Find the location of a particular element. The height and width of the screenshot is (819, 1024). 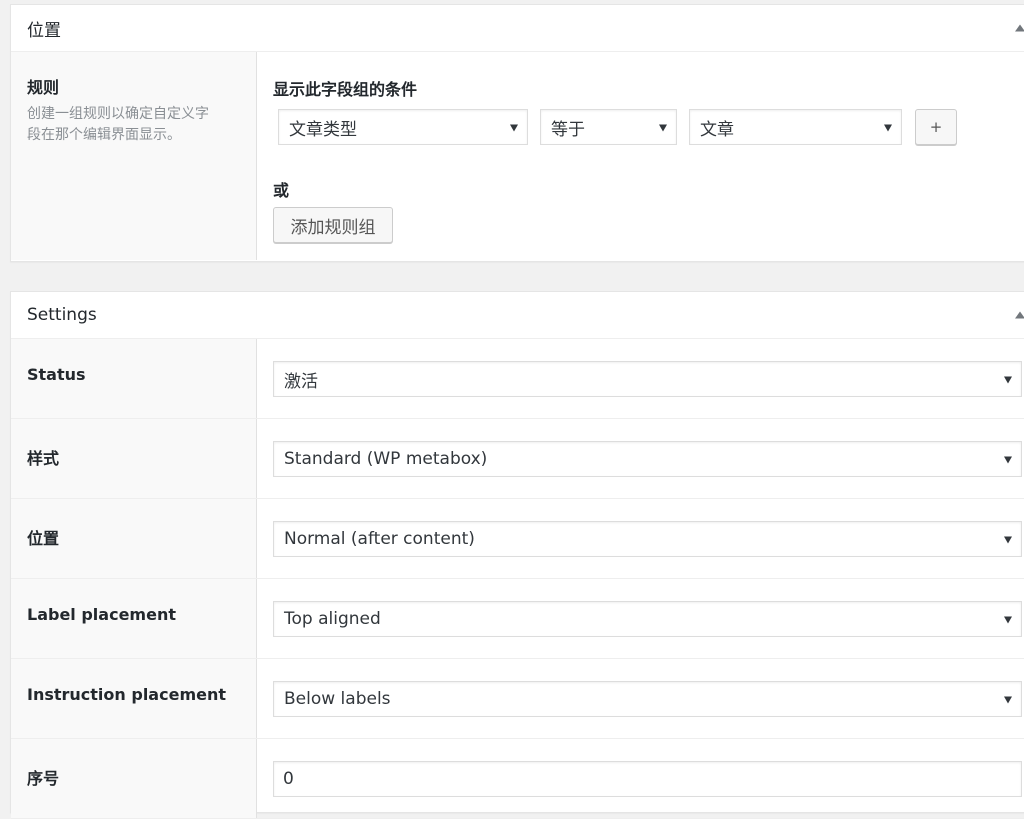

rules-label-cell: 规则 创建一组规则以确定自定义字 段在那个编辑界面显示。 is located at coordinates (134, 156).